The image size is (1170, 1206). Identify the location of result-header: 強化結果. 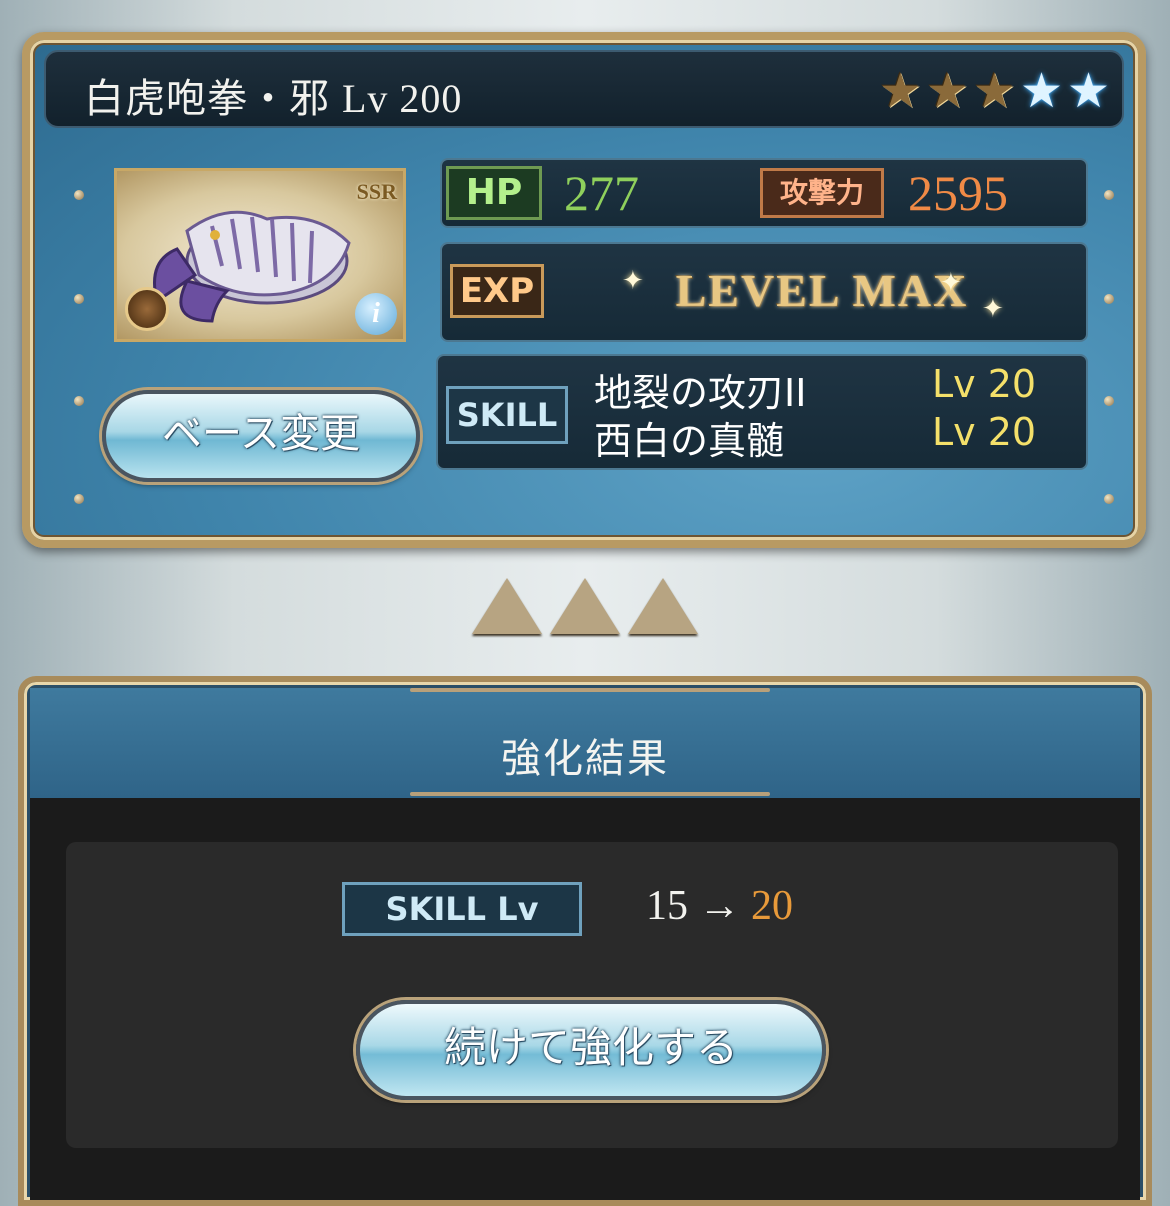
(585, 743).